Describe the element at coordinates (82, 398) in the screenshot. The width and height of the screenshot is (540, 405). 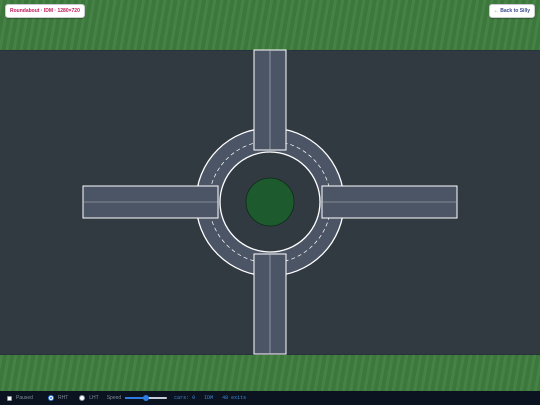
I see `lht-radio` at that location.